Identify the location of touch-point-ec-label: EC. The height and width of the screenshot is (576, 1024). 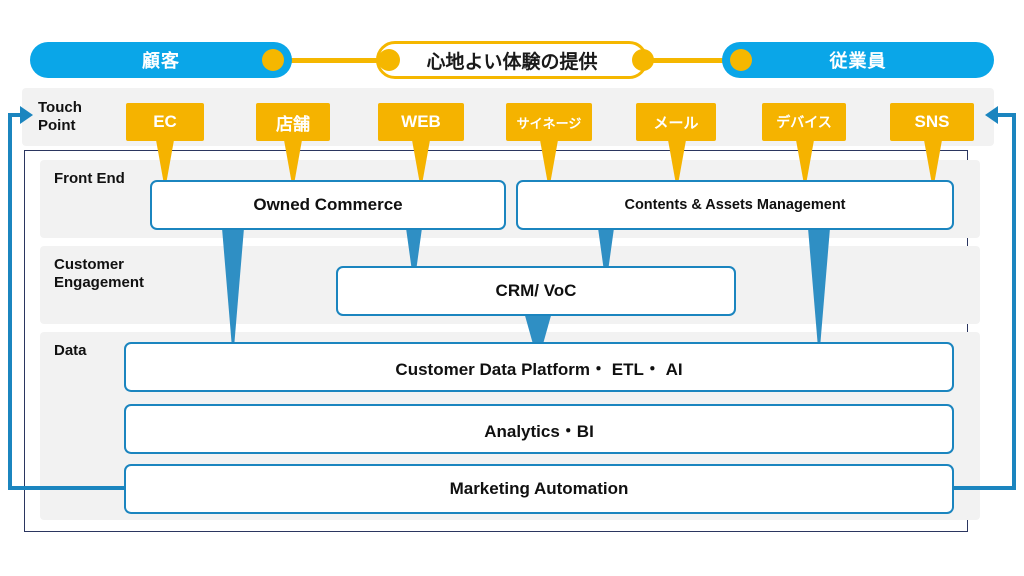
(165, 121).